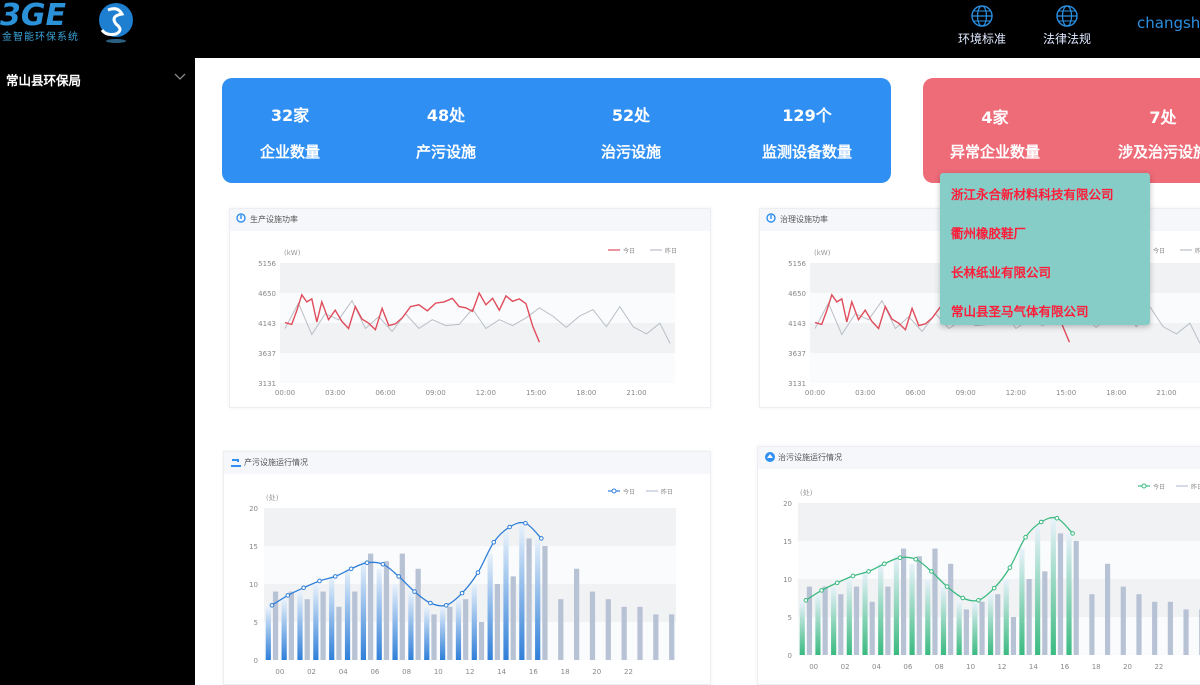 This screenshot has height=685, width=1200. What do you see at coordinates (988, 232) in the screenshot?
I see `abnormal-enterprise-item: 衢州橡胶鞋厂` at bounding box center [988, 232].